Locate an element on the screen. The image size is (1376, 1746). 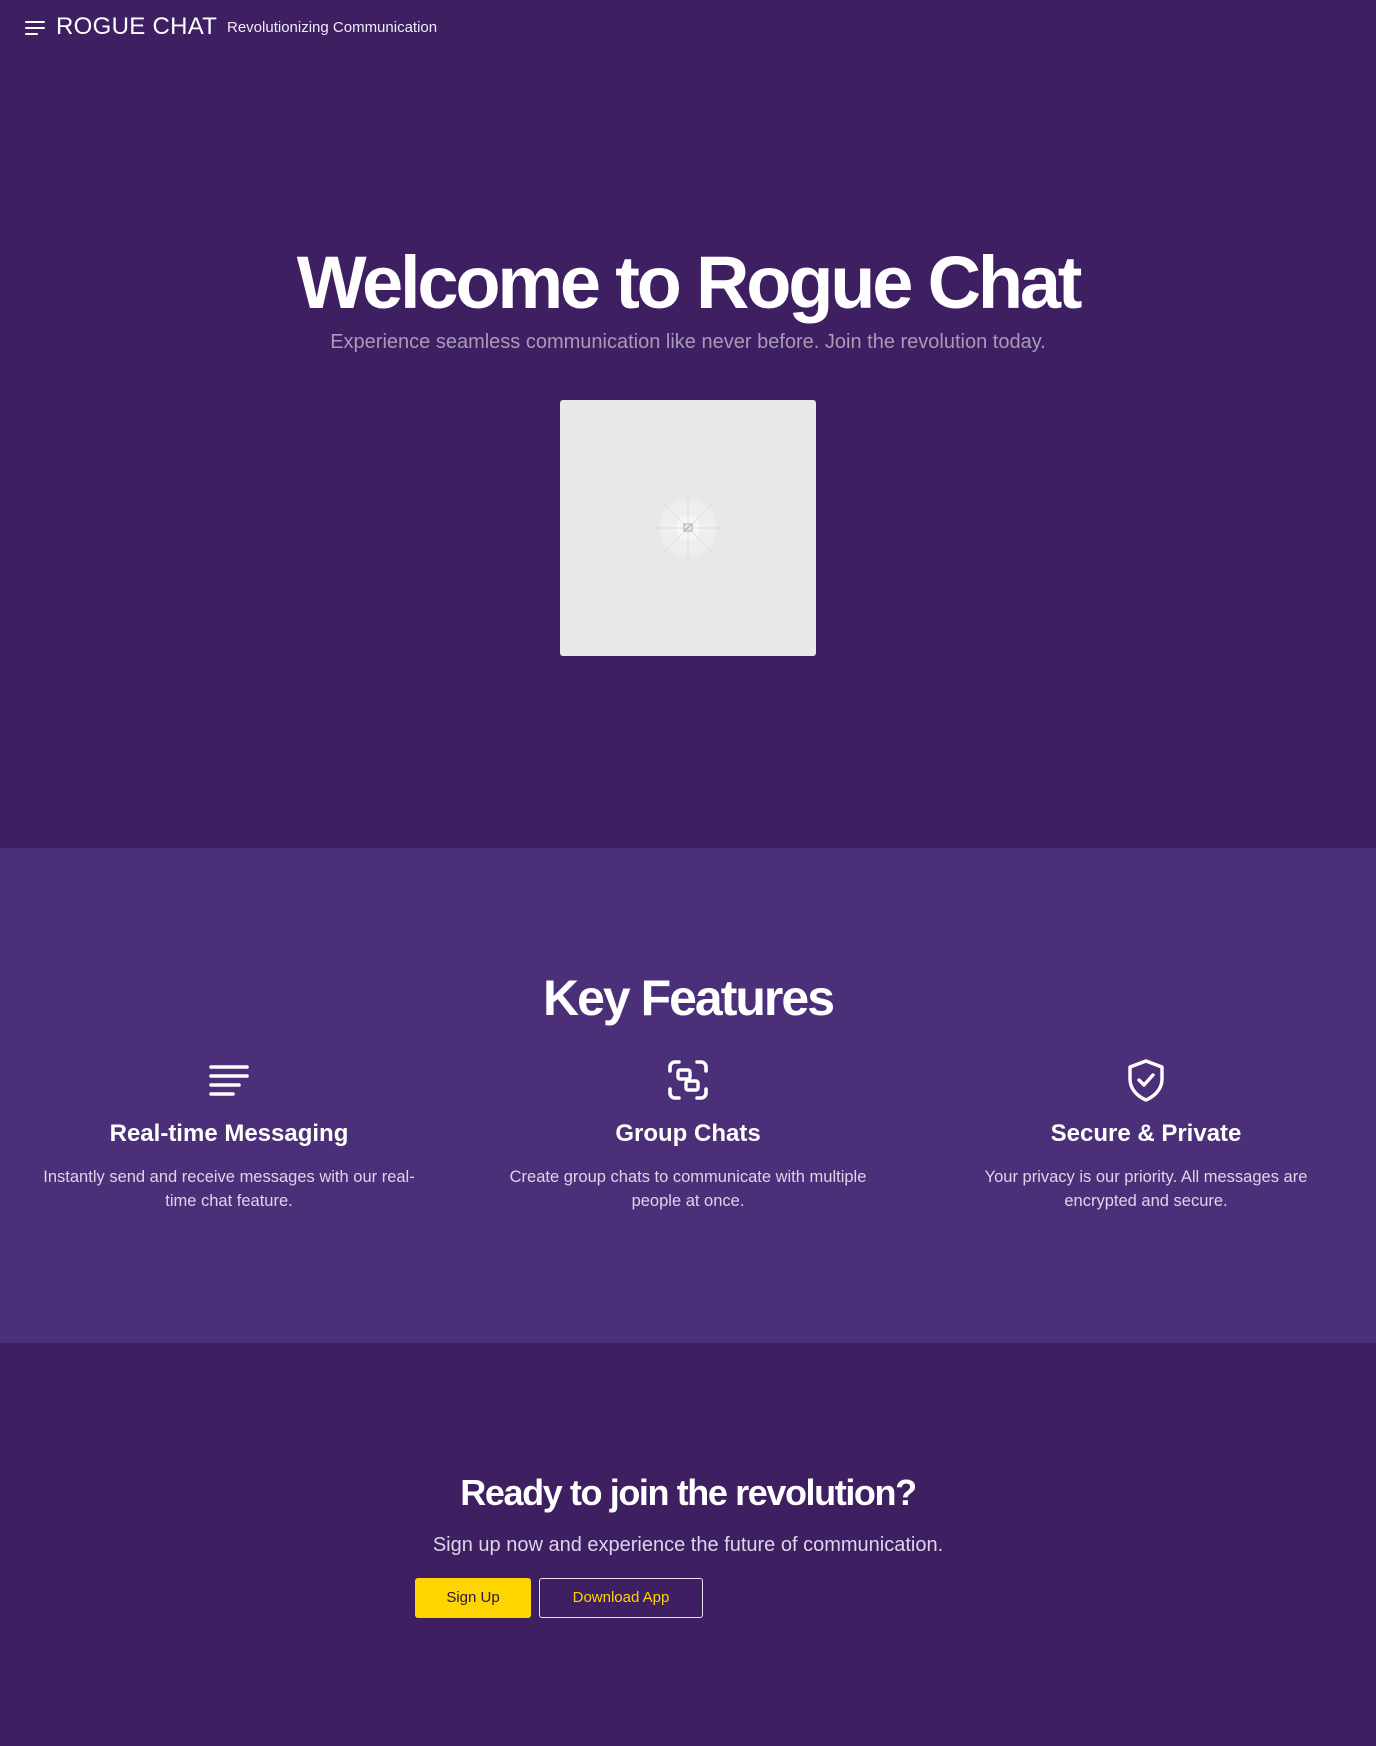
broken-image-icon is located at coordinates (688, 528).